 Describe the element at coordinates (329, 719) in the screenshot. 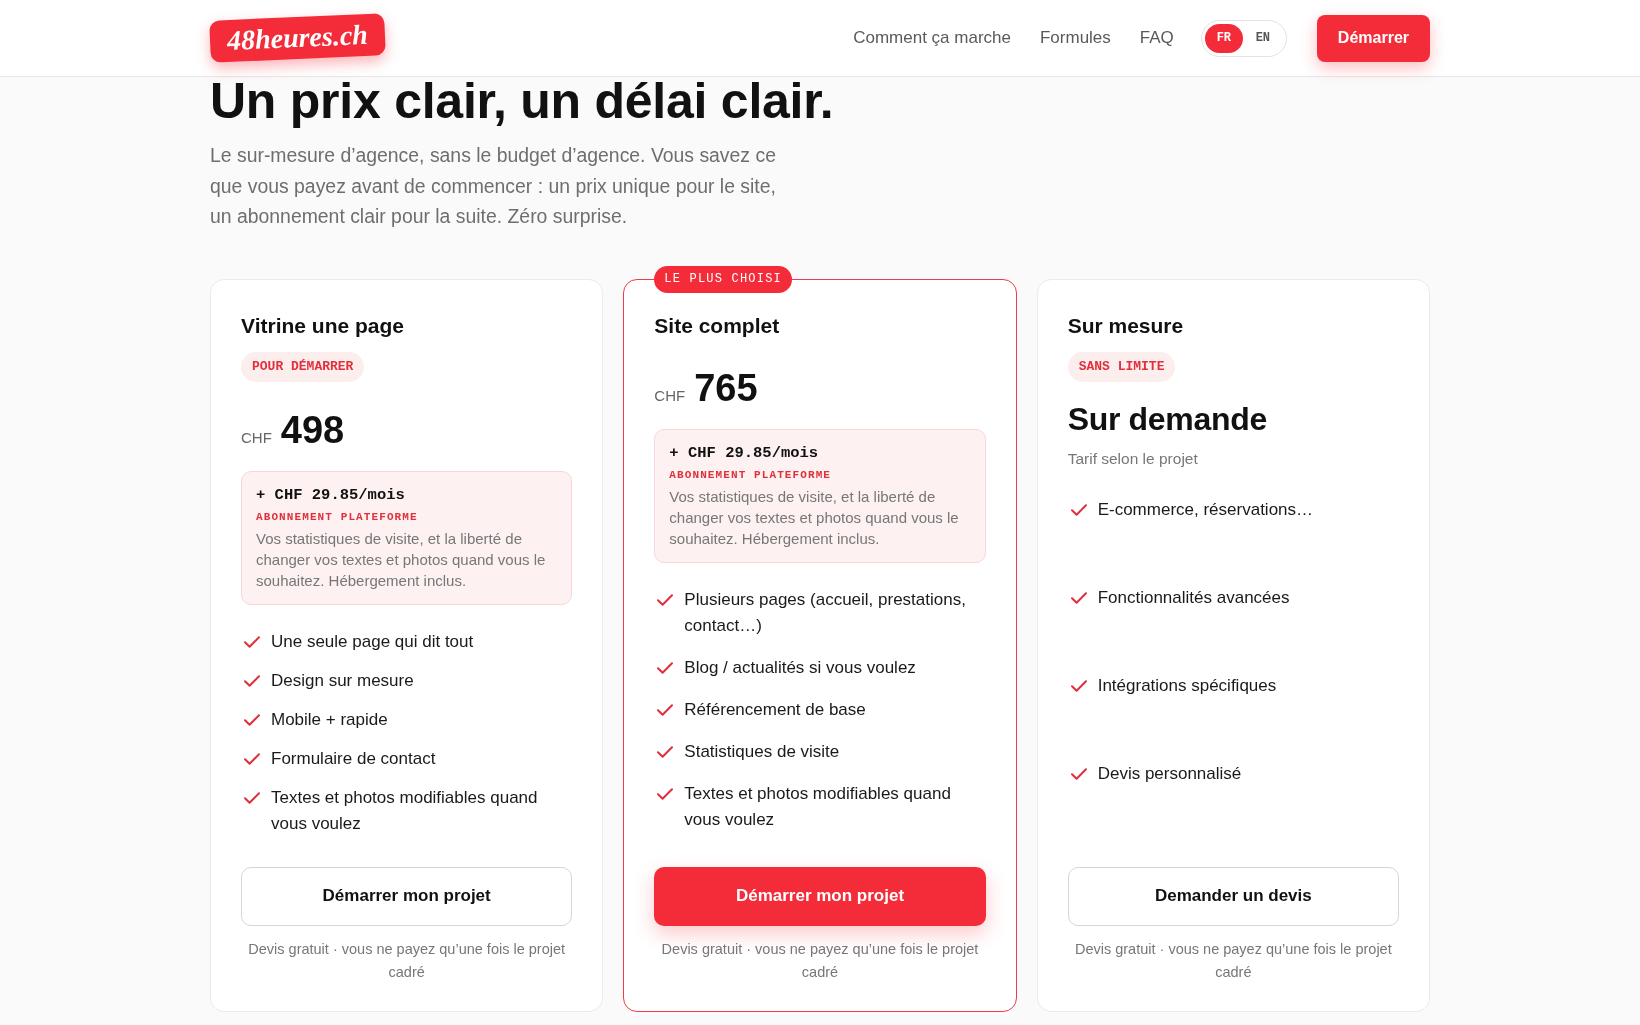

I see `feature-text: Mobile + rapide` at that location.